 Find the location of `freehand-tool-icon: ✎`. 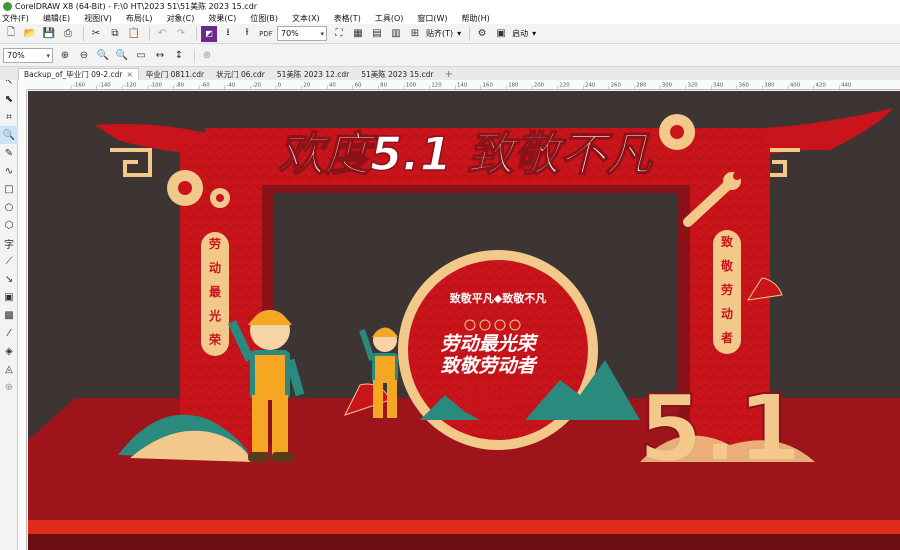

freehand-tool-icon: ✎ is located at coordinates (9, 153).